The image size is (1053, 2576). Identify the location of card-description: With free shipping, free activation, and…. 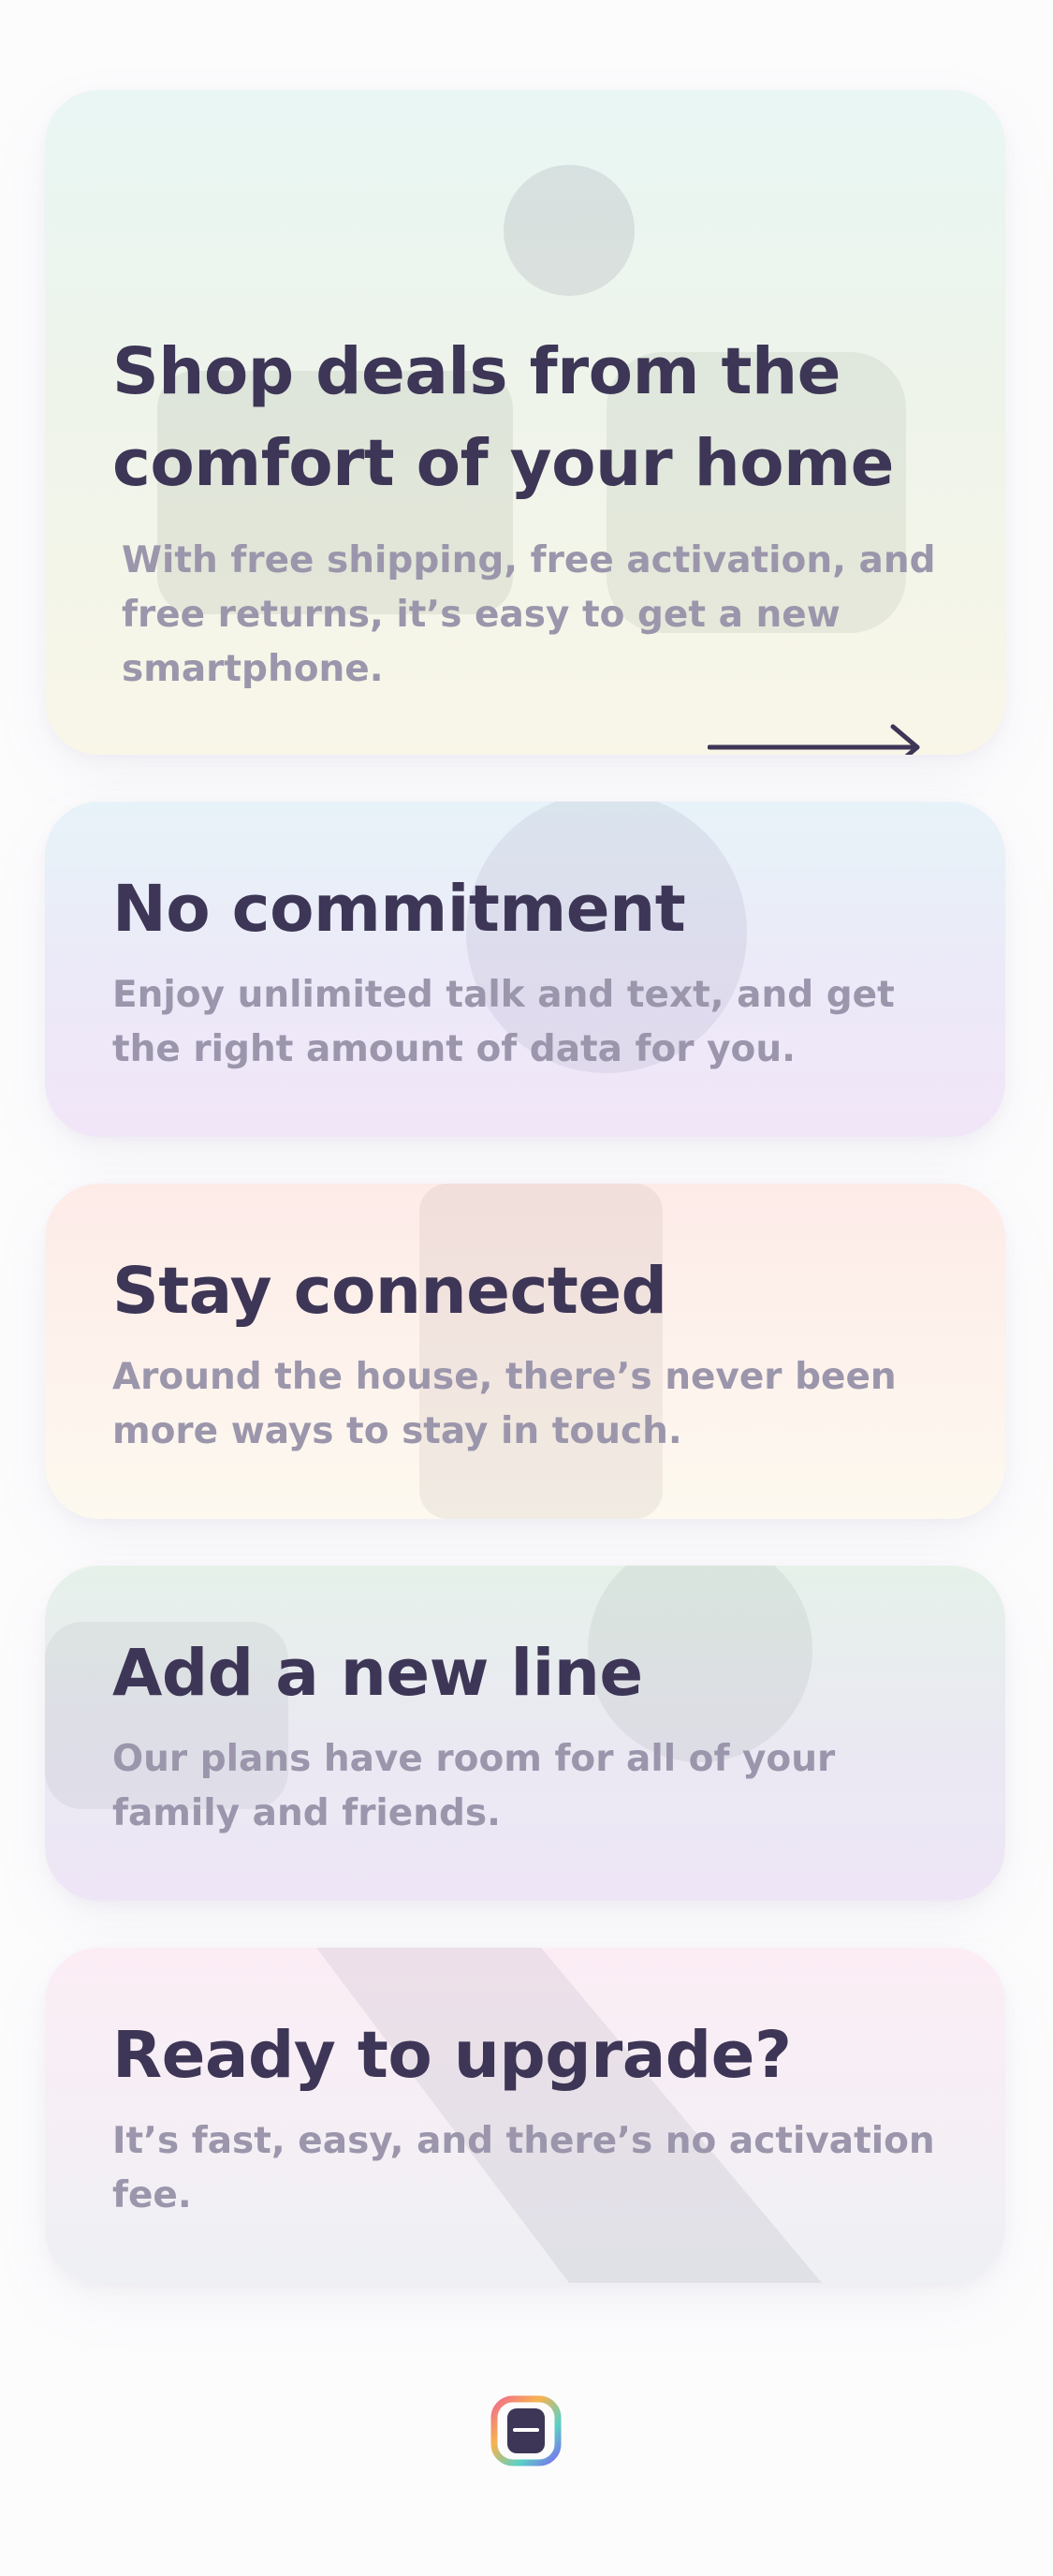
(529, 614).